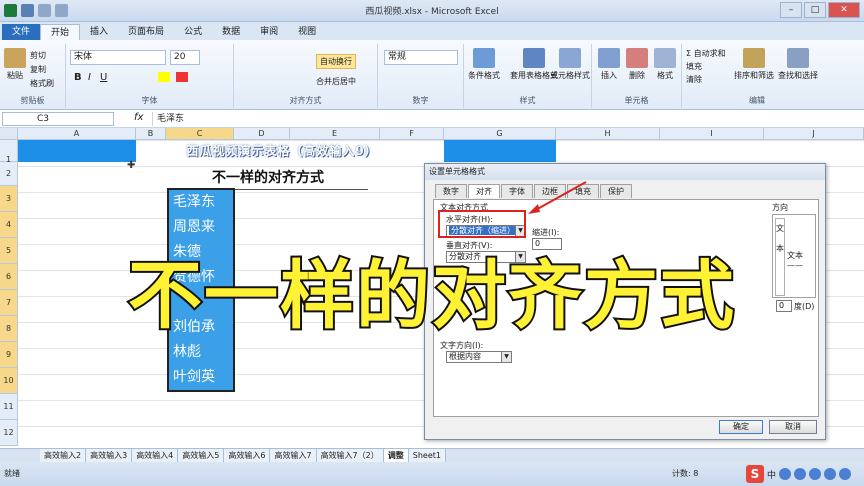  What do you see at coordinates (432, 31) in the screenshot?
I see `ribbon-tabs: 文件 开始 插入 页面布局 公式 数据 审阅 视图` at bounding box center [432, 31].